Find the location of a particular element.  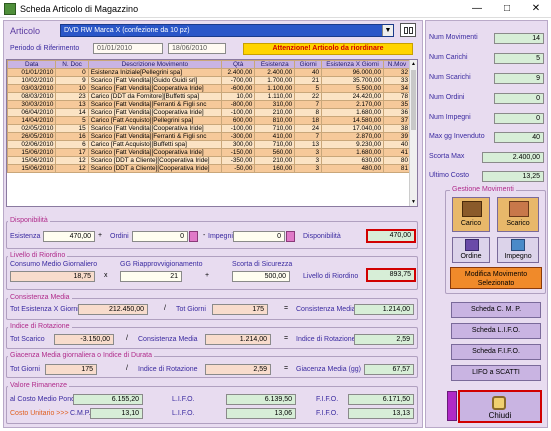

chiudi-label: Chiudi is located at coordinates (500, 415).